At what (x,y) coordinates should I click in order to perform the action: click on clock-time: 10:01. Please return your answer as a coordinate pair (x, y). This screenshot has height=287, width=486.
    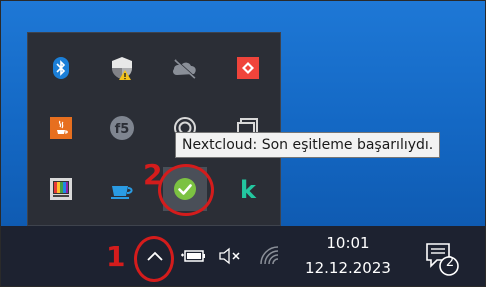
    Looking at the image, I should click on (348, 243).